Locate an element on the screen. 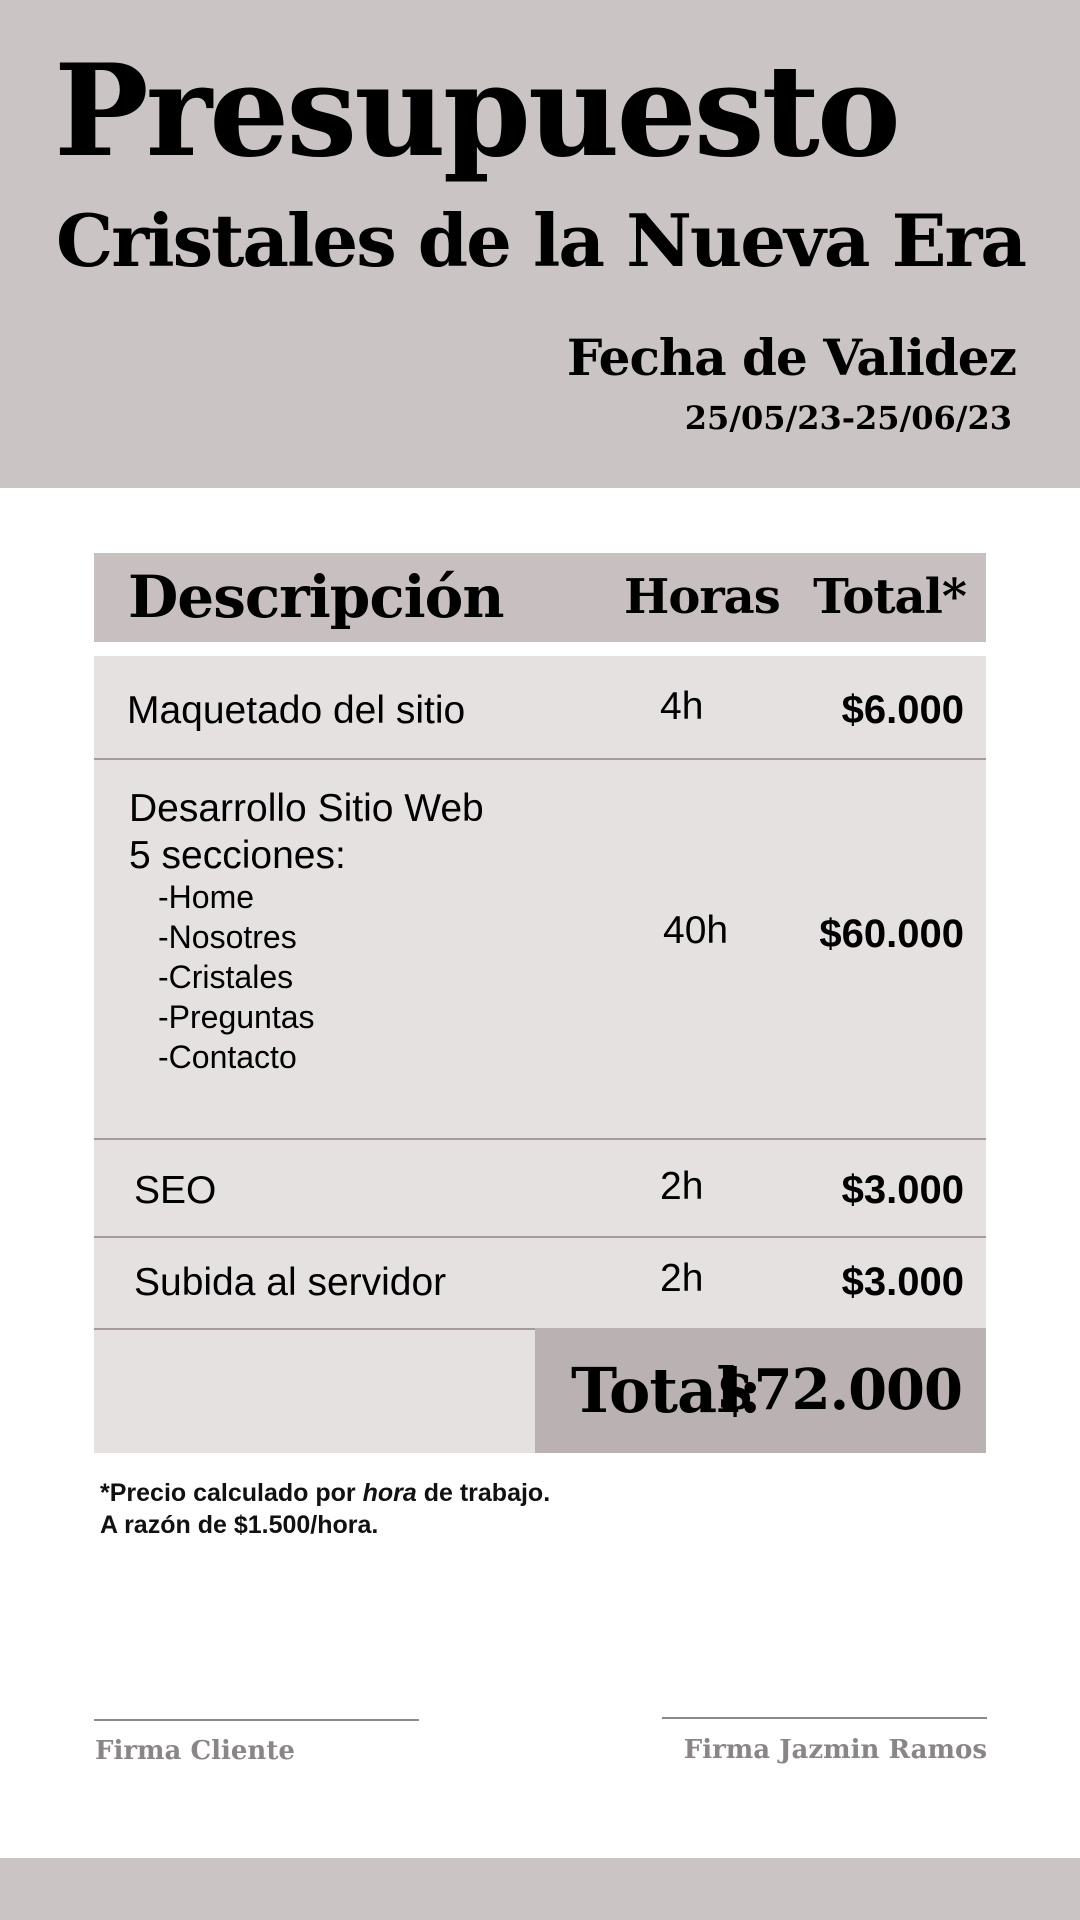 The image size is (1080, 1920). validity-dates: 25/05/23-25/06/23 is located at coordinates (848, 418).